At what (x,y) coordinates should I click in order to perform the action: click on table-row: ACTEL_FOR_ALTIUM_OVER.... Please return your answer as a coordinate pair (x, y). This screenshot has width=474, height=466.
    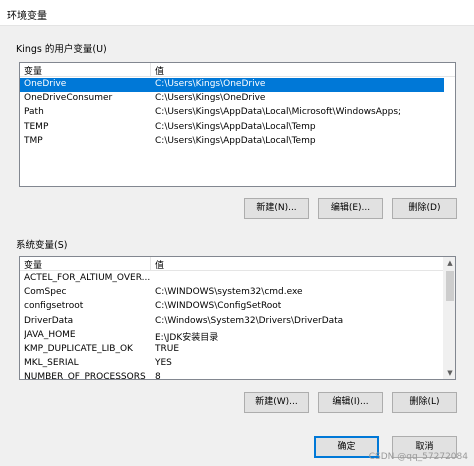
    Looking at the image, I should click on (231, 279).